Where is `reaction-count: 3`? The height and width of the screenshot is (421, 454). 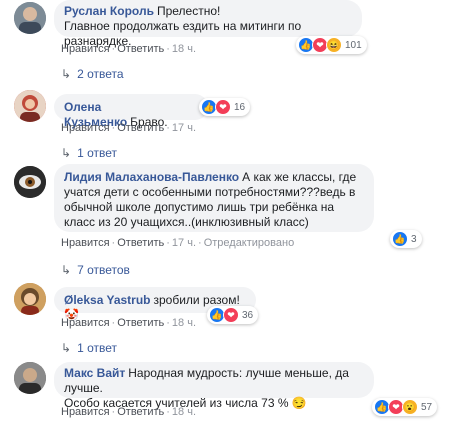
reaction-count: 3 is located at coordinates (414, 239).